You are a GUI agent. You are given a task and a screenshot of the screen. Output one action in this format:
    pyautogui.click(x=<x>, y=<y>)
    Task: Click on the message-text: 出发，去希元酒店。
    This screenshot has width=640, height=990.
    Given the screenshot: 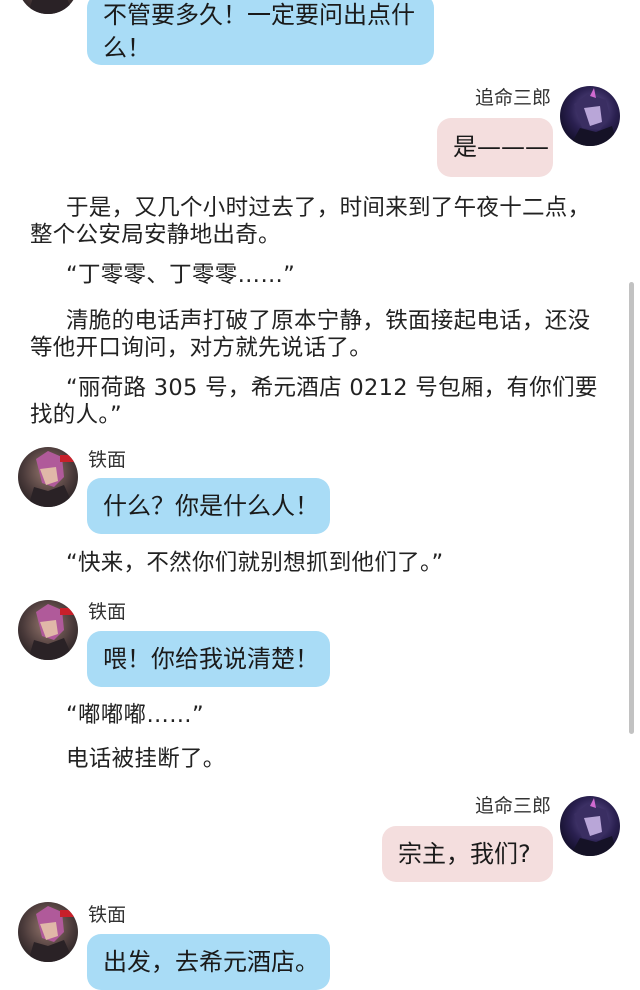 What is the action you would take?
    pyautogui.click(x=211, y=962)
    